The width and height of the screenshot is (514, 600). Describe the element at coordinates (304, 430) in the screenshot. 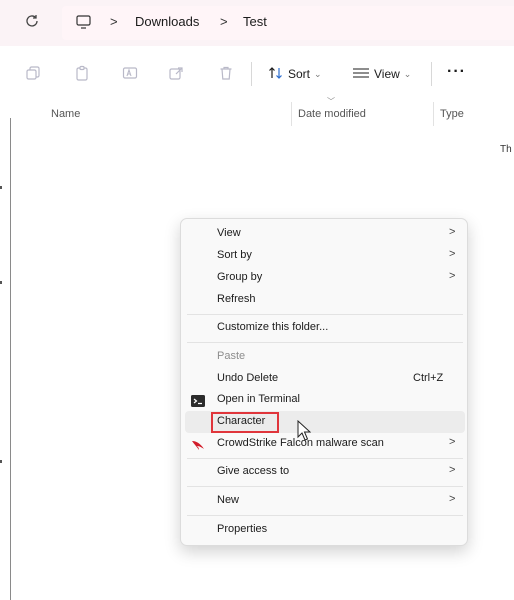

I see `mouse-cursor-icon` at that location.